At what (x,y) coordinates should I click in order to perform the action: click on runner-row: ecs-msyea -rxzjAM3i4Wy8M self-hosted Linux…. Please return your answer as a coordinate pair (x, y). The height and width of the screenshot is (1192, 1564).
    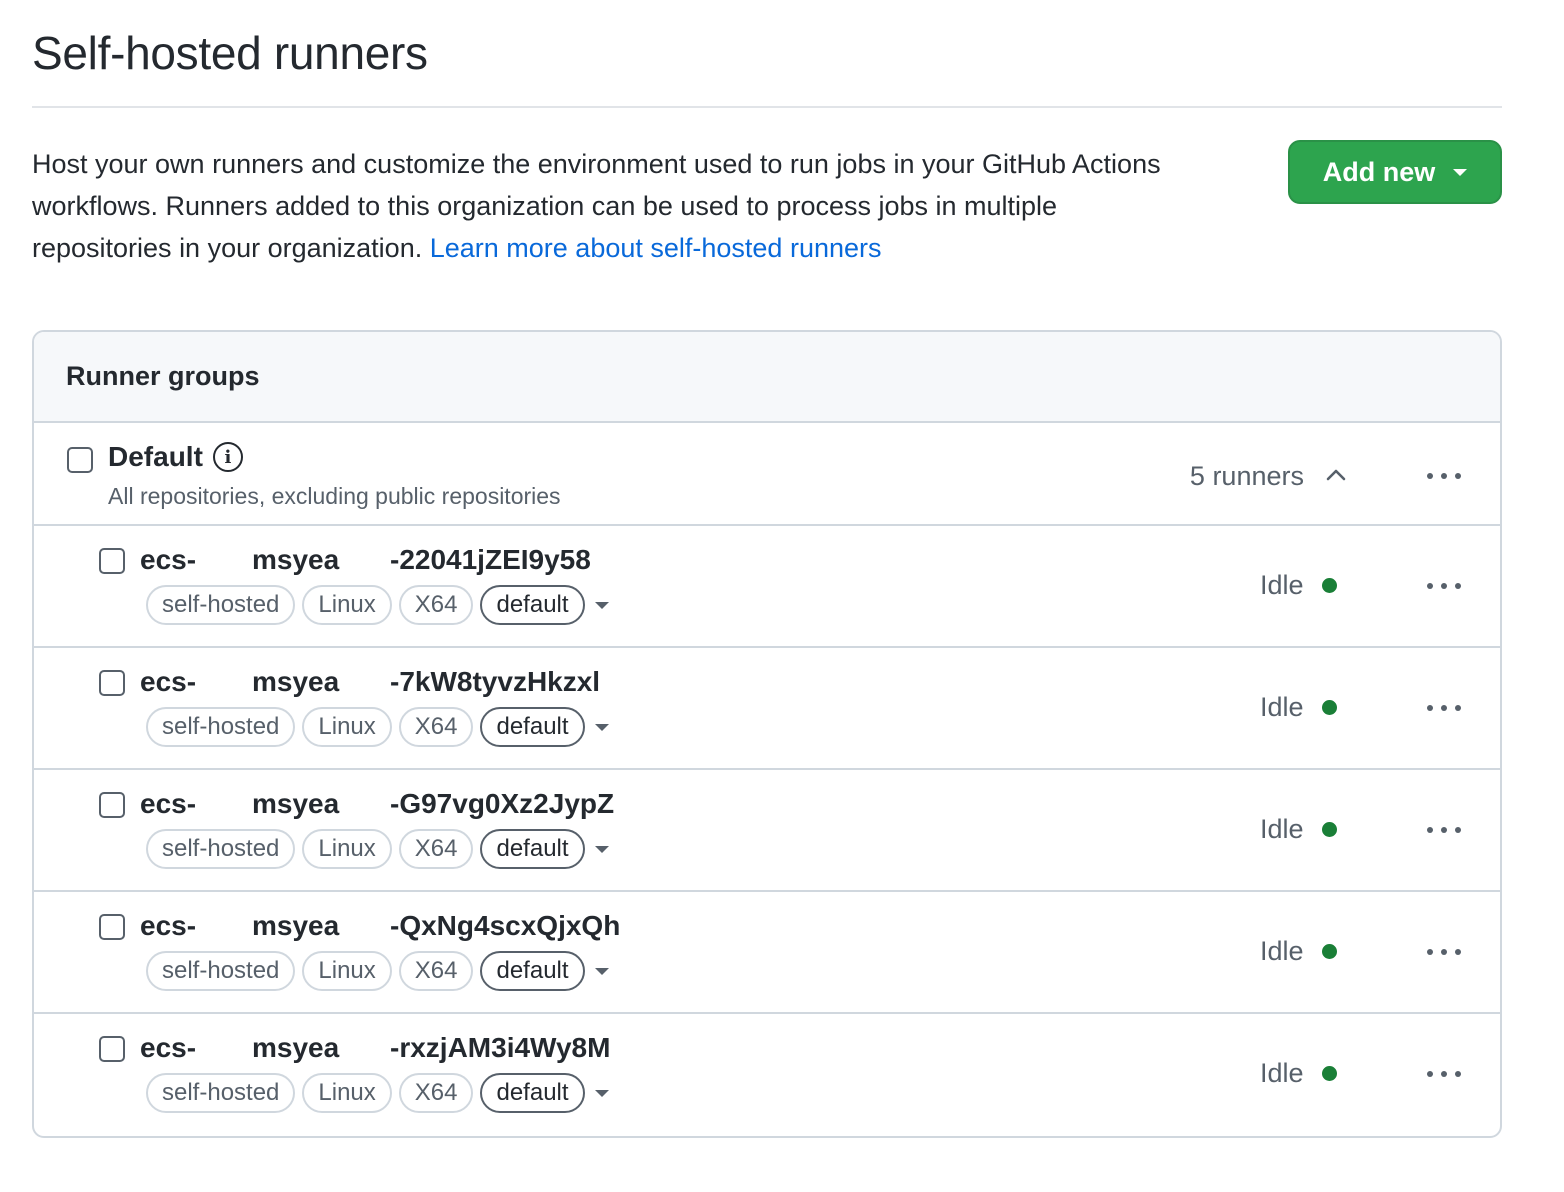
    Looking at the image, I should click on (767, 1075).